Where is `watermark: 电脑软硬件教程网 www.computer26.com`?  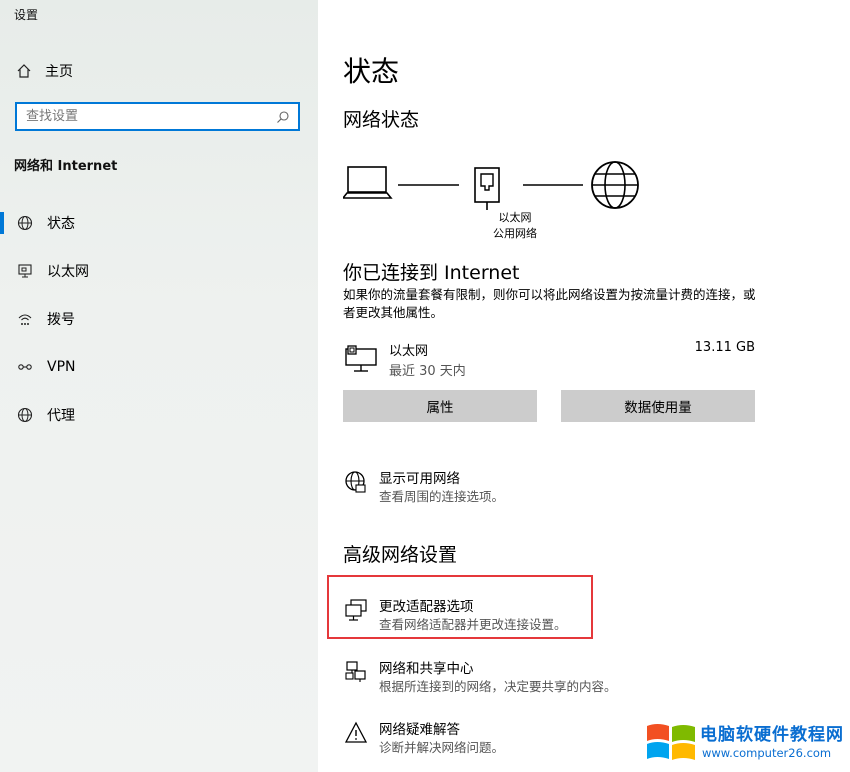 watermark: 电脑软硬件教程网 www.computer26.com is located at coordinates (745, 744).